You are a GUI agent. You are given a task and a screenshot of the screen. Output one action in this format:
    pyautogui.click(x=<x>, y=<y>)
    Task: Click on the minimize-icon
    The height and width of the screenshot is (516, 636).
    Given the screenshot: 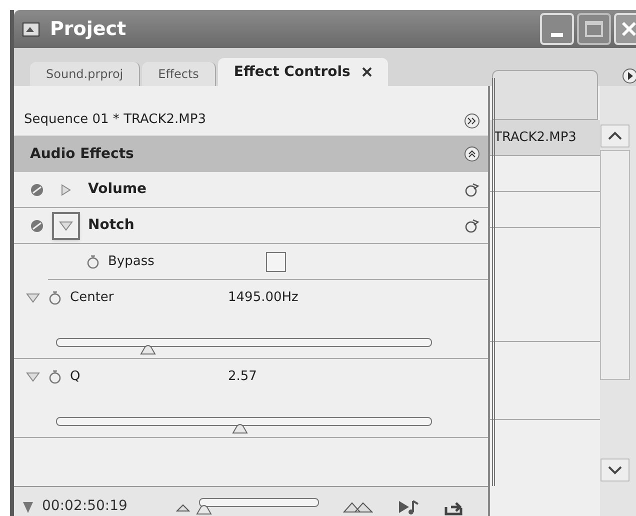 What is the action you would take?
    pyautogui.click(x=557, y=35)
    